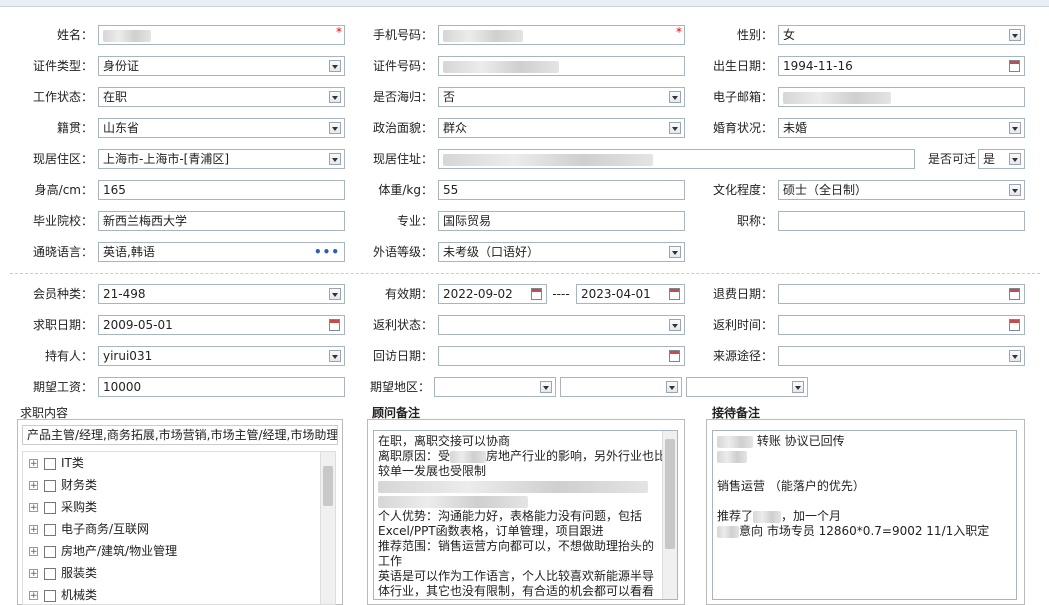 The width and height of the screenshot is (1049, 605). Describe the element at coordinates (495, 387) in the screenshot. I see `area-province-select` at that location.